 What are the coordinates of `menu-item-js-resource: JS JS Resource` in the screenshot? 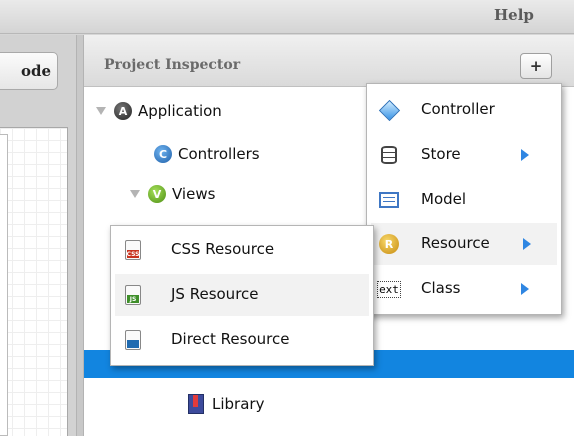 It's located at (242, 295).